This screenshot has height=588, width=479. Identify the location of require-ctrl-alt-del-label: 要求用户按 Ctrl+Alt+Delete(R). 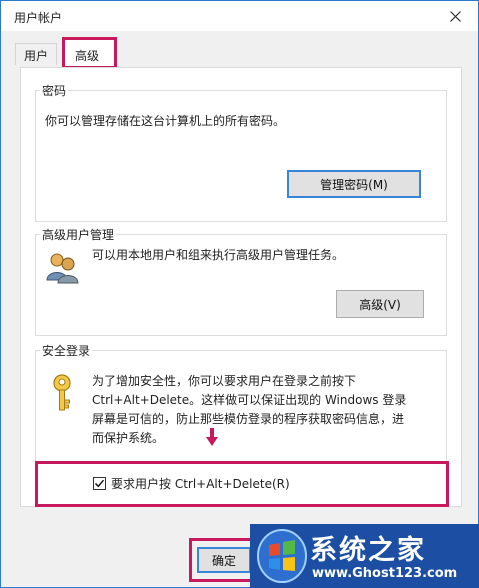
(200, 483).